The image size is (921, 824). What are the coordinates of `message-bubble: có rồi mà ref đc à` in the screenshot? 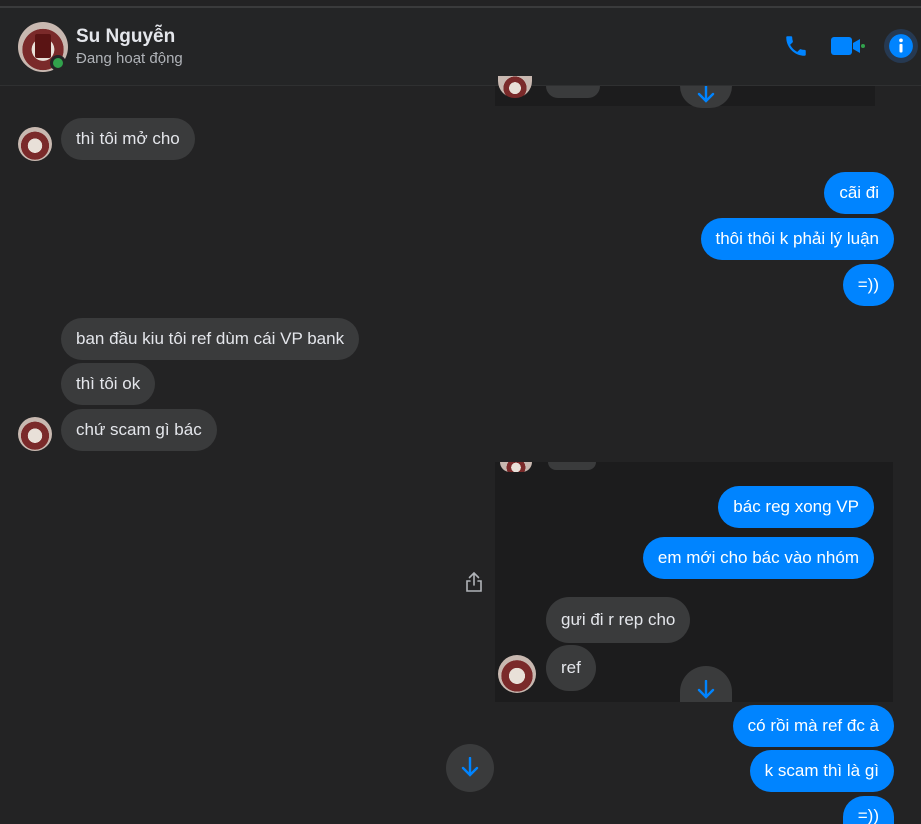 It's located at (813, 726).